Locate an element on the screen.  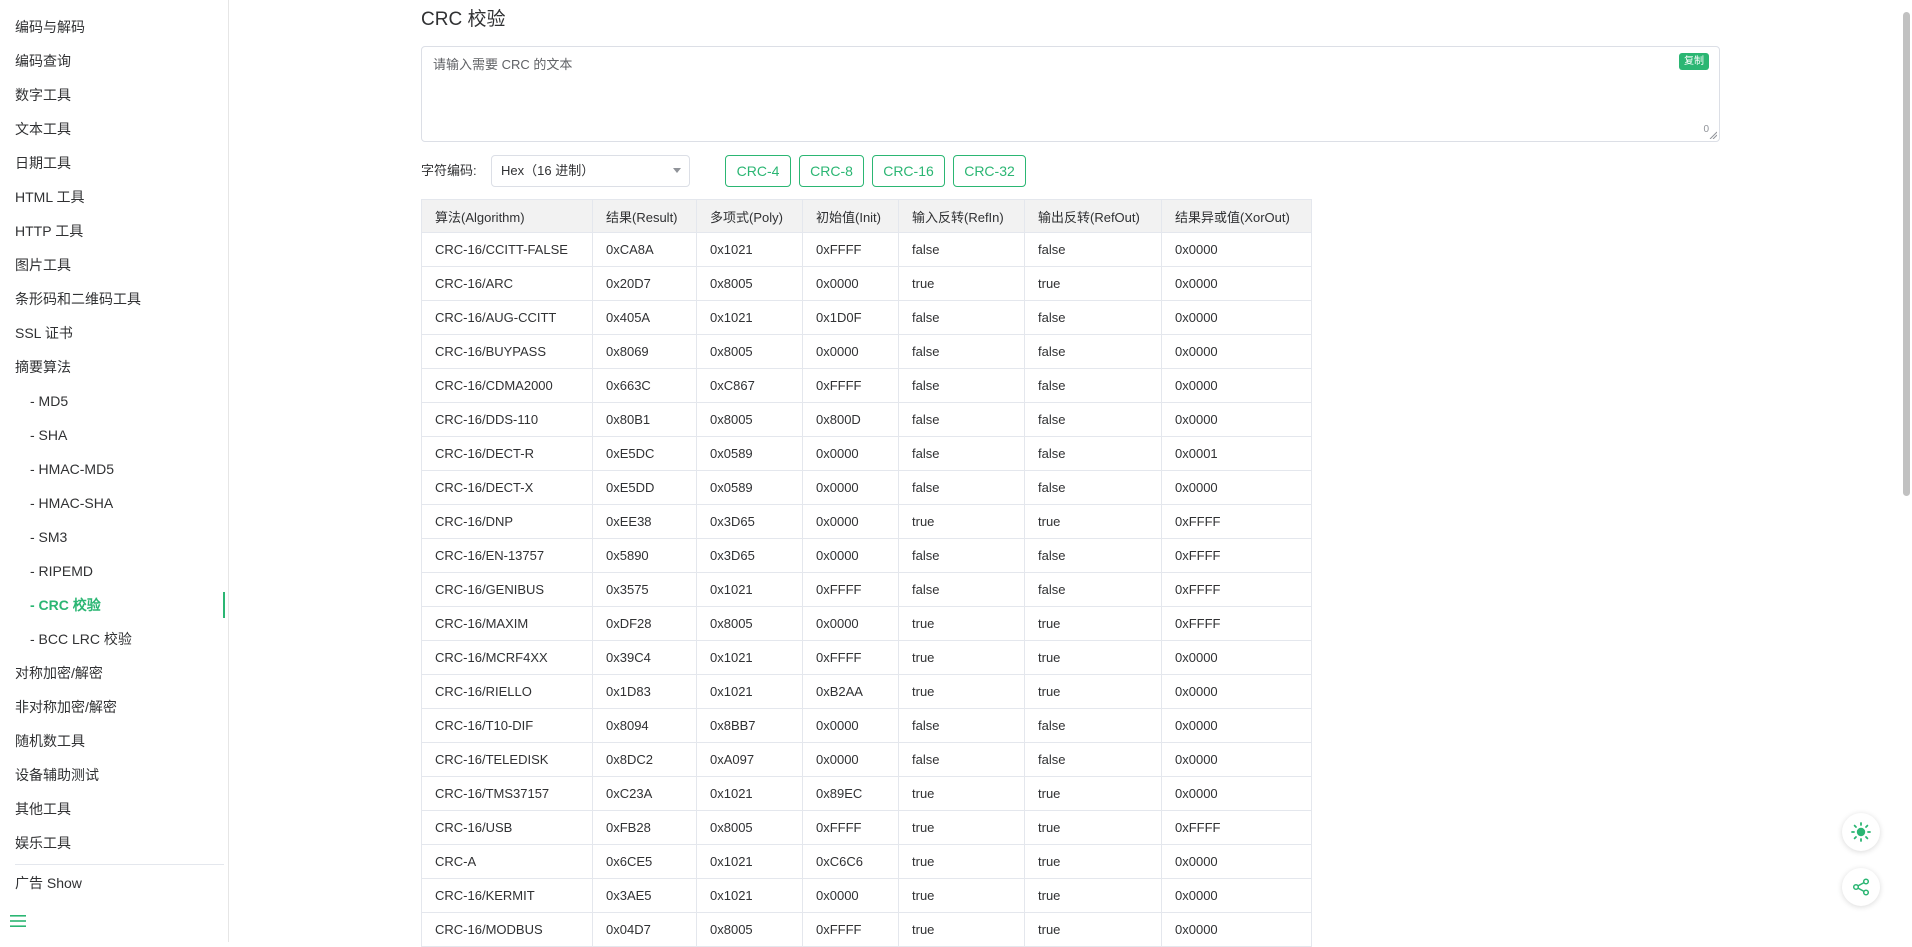
cell-result: 0x8DC2 is located at coordinates (644, 759).